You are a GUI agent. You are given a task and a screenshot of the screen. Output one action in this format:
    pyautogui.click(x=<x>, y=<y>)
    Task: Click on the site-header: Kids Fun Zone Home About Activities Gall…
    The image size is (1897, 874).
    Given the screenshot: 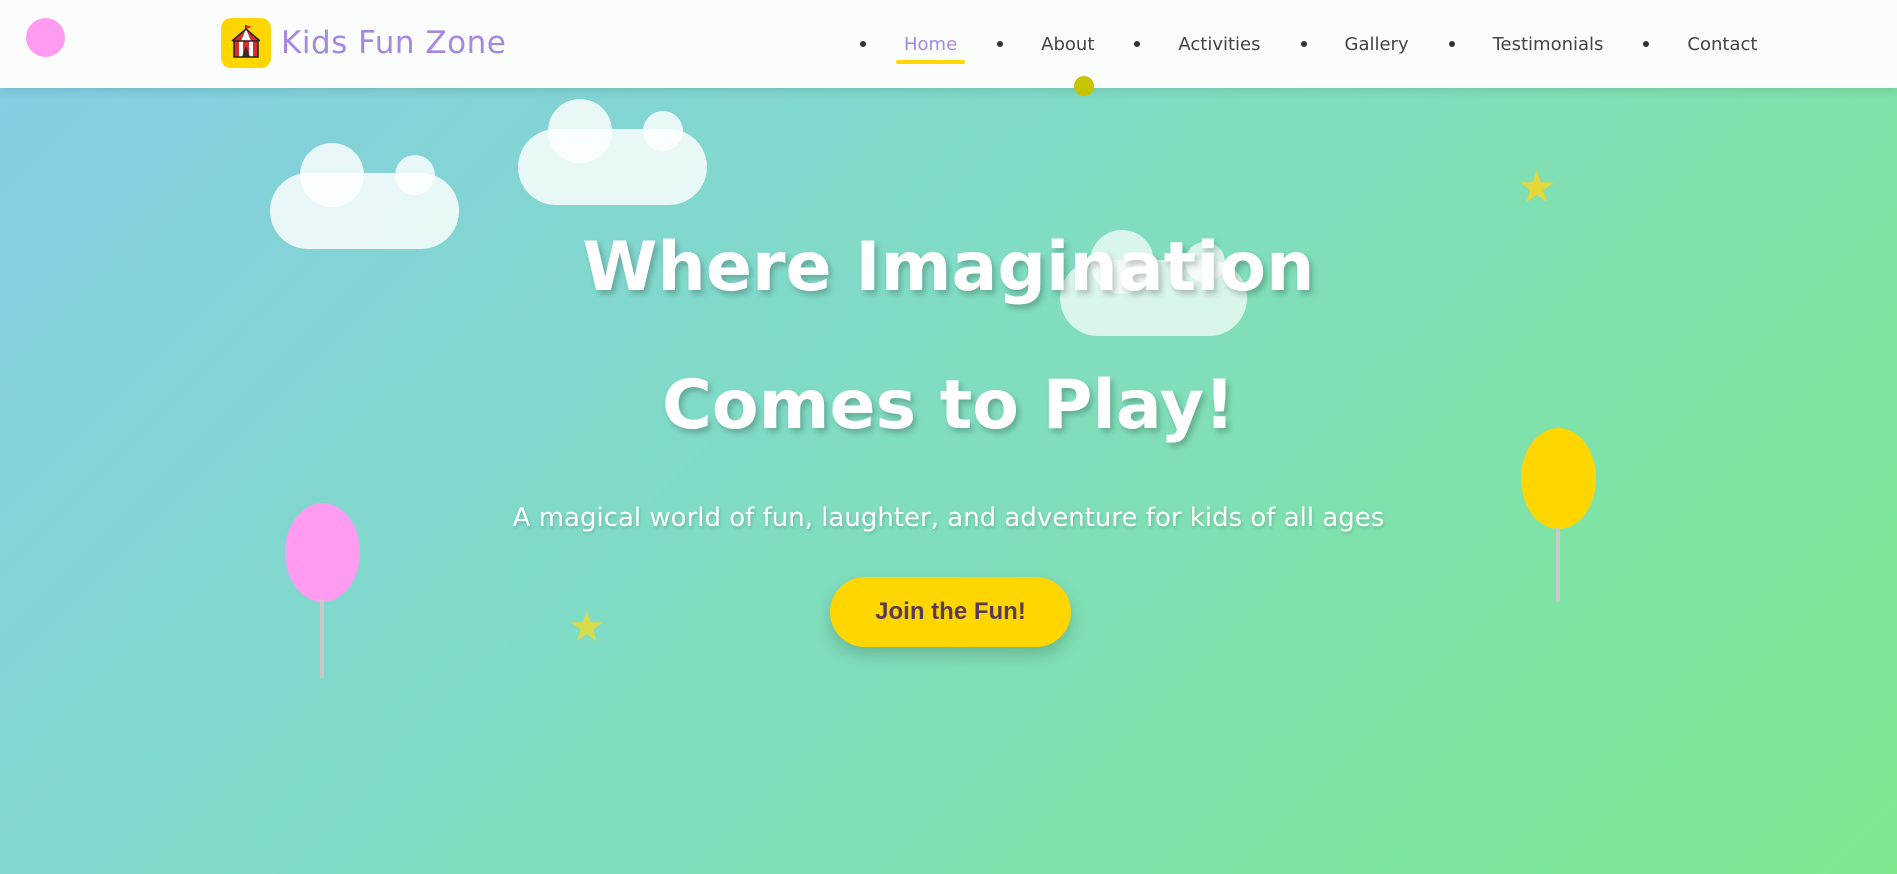 What is the action you would take?
    pyautogui.click(x=948, y=44)
    